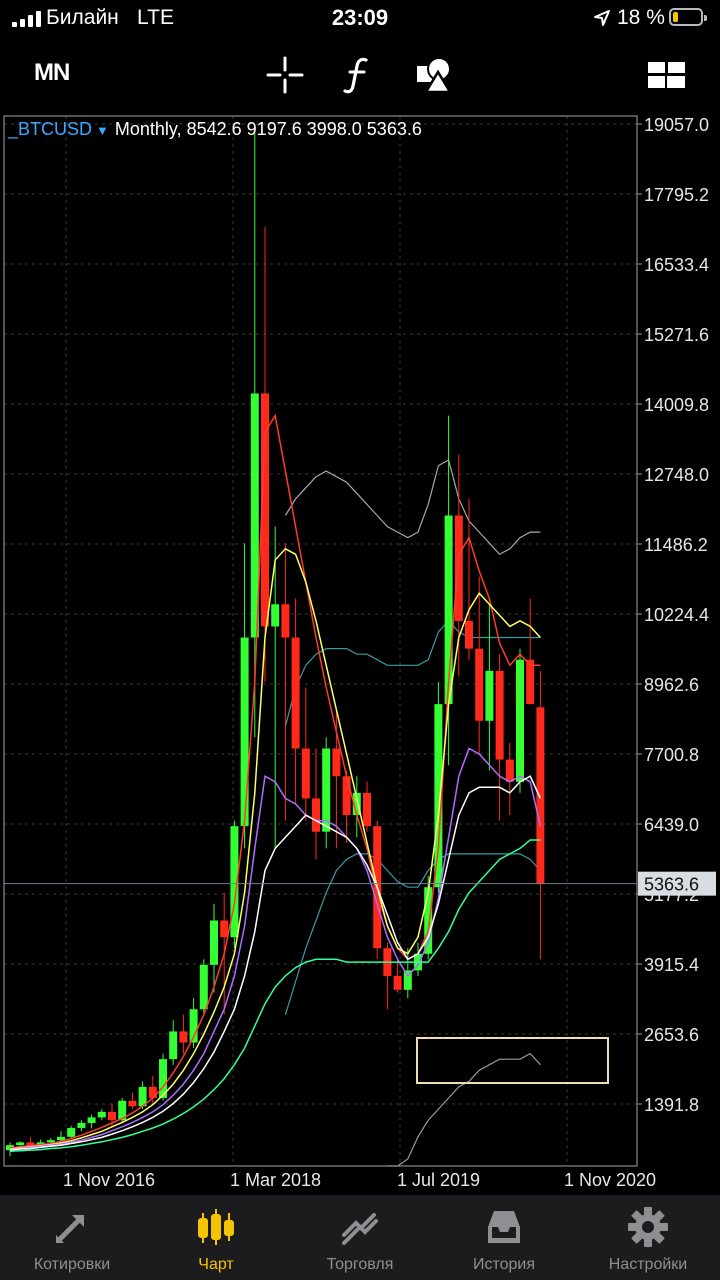  What do you see at coordinates (285, 75) in the screenshot?
I see `crosshair-icon` at bounding box center [285, 75].